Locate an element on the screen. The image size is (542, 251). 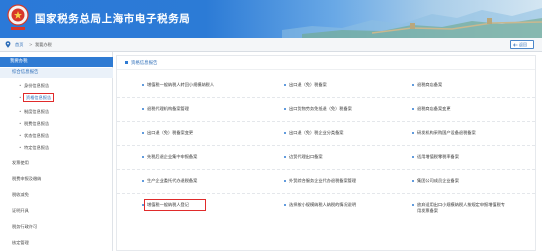
sidebar-item-specific-report: 特定信息报告 is located at coordinates (56, 148).